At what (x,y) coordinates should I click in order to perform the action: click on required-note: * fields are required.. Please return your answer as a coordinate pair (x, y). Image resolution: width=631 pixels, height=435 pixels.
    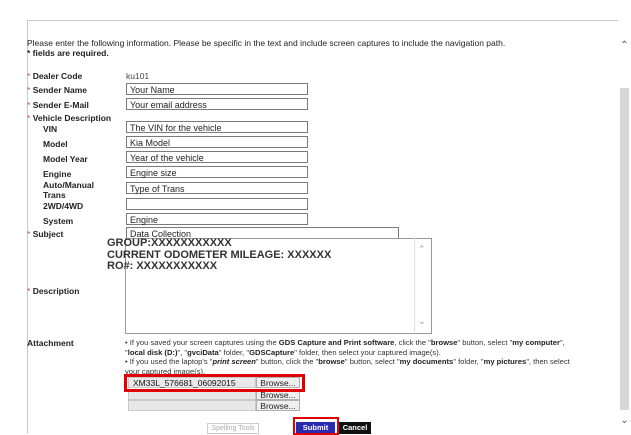
    Looking at the image, I should click on (68, 53).